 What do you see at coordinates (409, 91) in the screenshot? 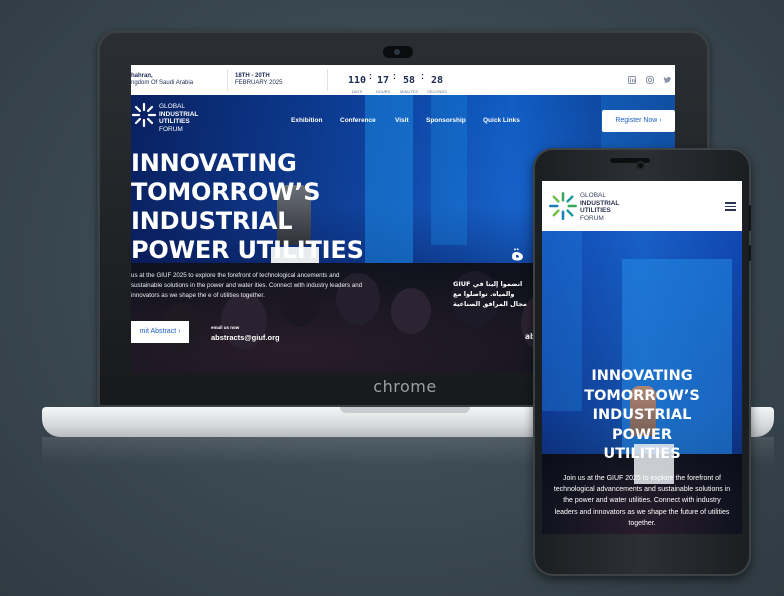
I see `countdown-minutes-label: MINUTES` at bounding box center [409, 91].